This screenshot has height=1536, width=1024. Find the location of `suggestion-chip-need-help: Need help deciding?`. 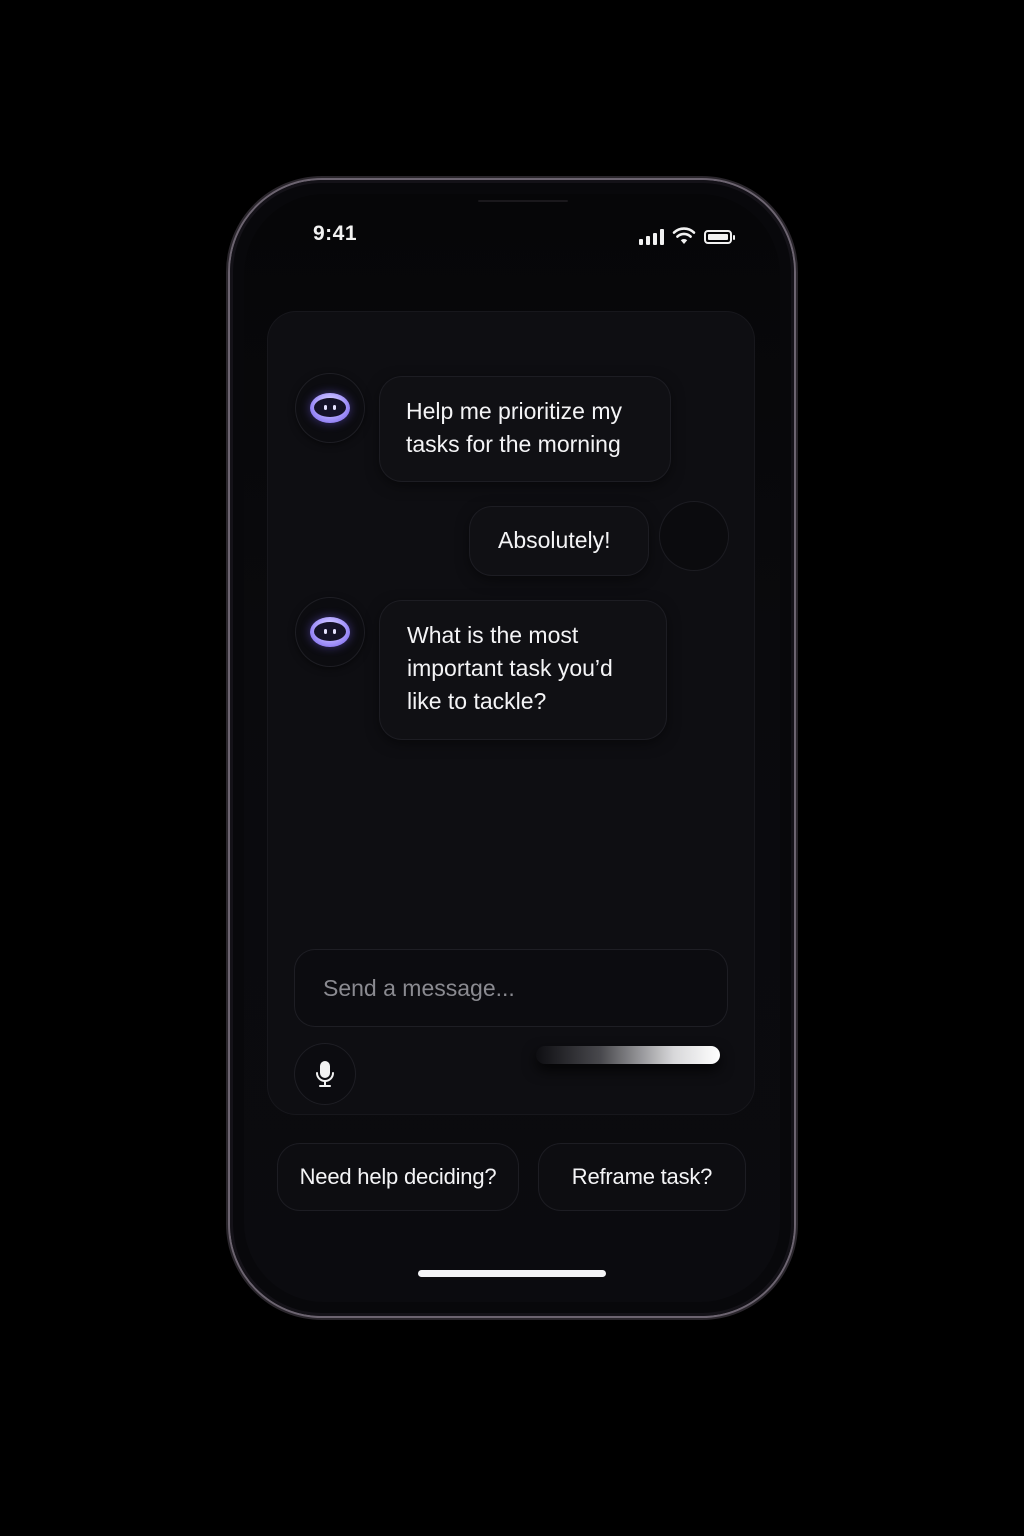

suggestion-chip-need-help: Need help deciding? is located at coordinates (398, 1177).